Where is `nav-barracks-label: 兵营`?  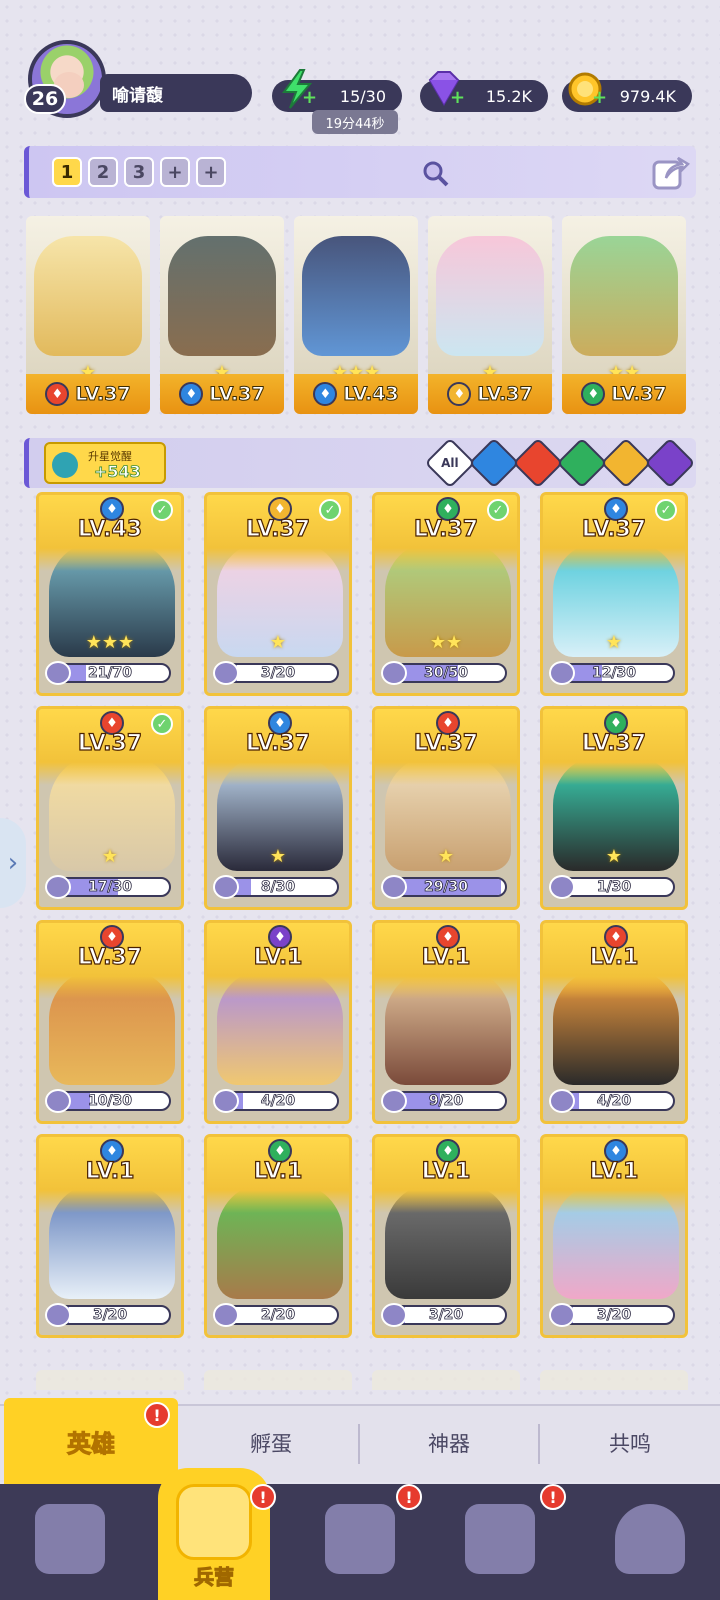 nav-barracks-label: 兵营 is located at coordinates (214, 1577).